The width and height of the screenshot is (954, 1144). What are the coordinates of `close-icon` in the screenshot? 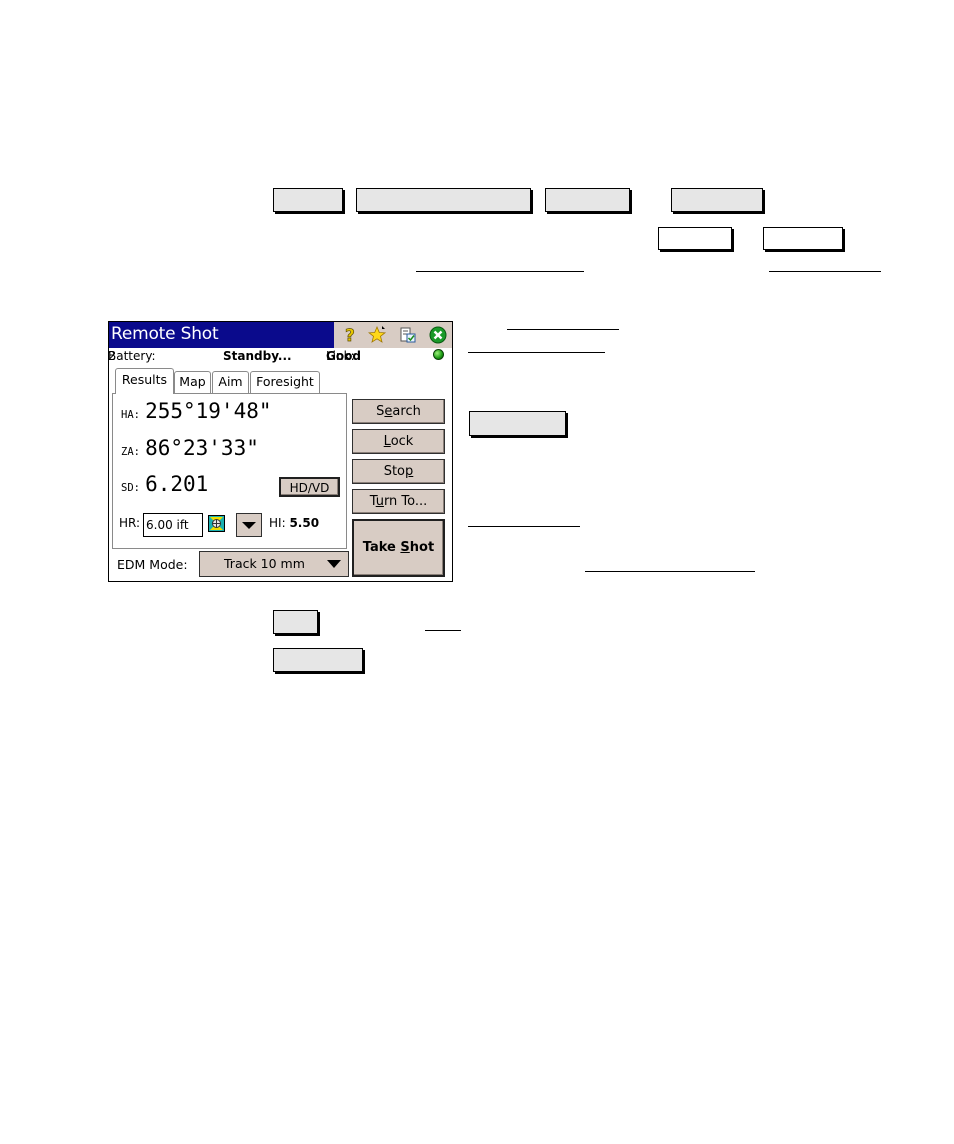 It's located at (438, 335).